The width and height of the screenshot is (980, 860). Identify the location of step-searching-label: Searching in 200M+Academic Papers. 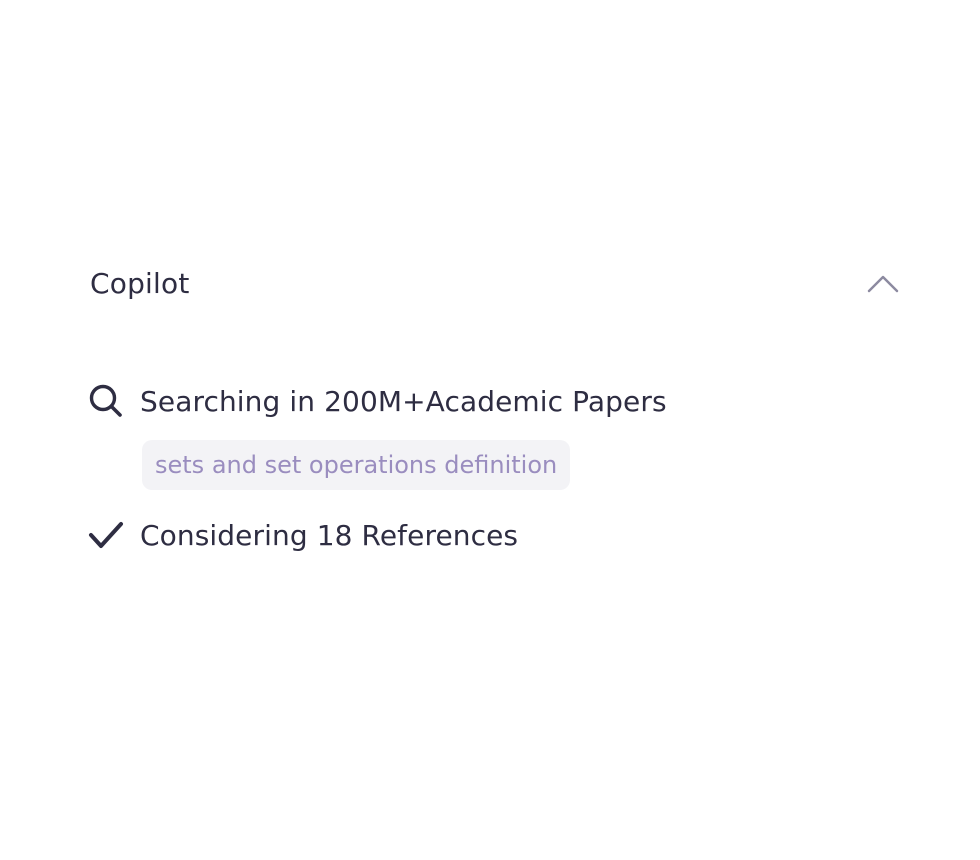
(403, 401).